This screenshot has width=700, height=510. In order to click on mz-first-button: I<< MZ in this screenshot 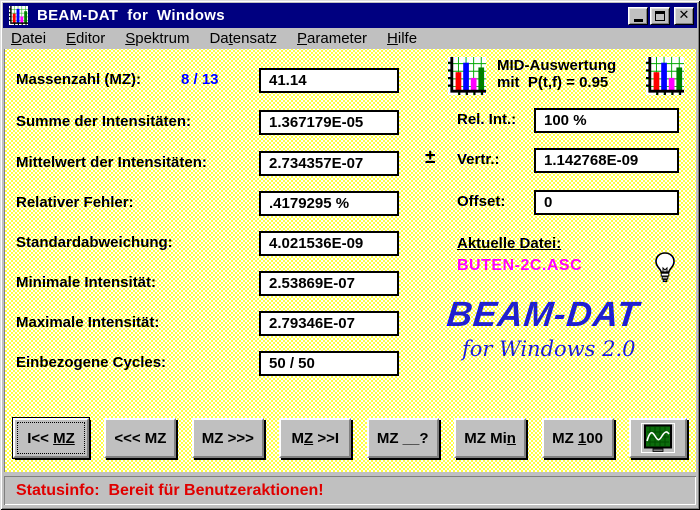, I will do `click(51, 438)`.